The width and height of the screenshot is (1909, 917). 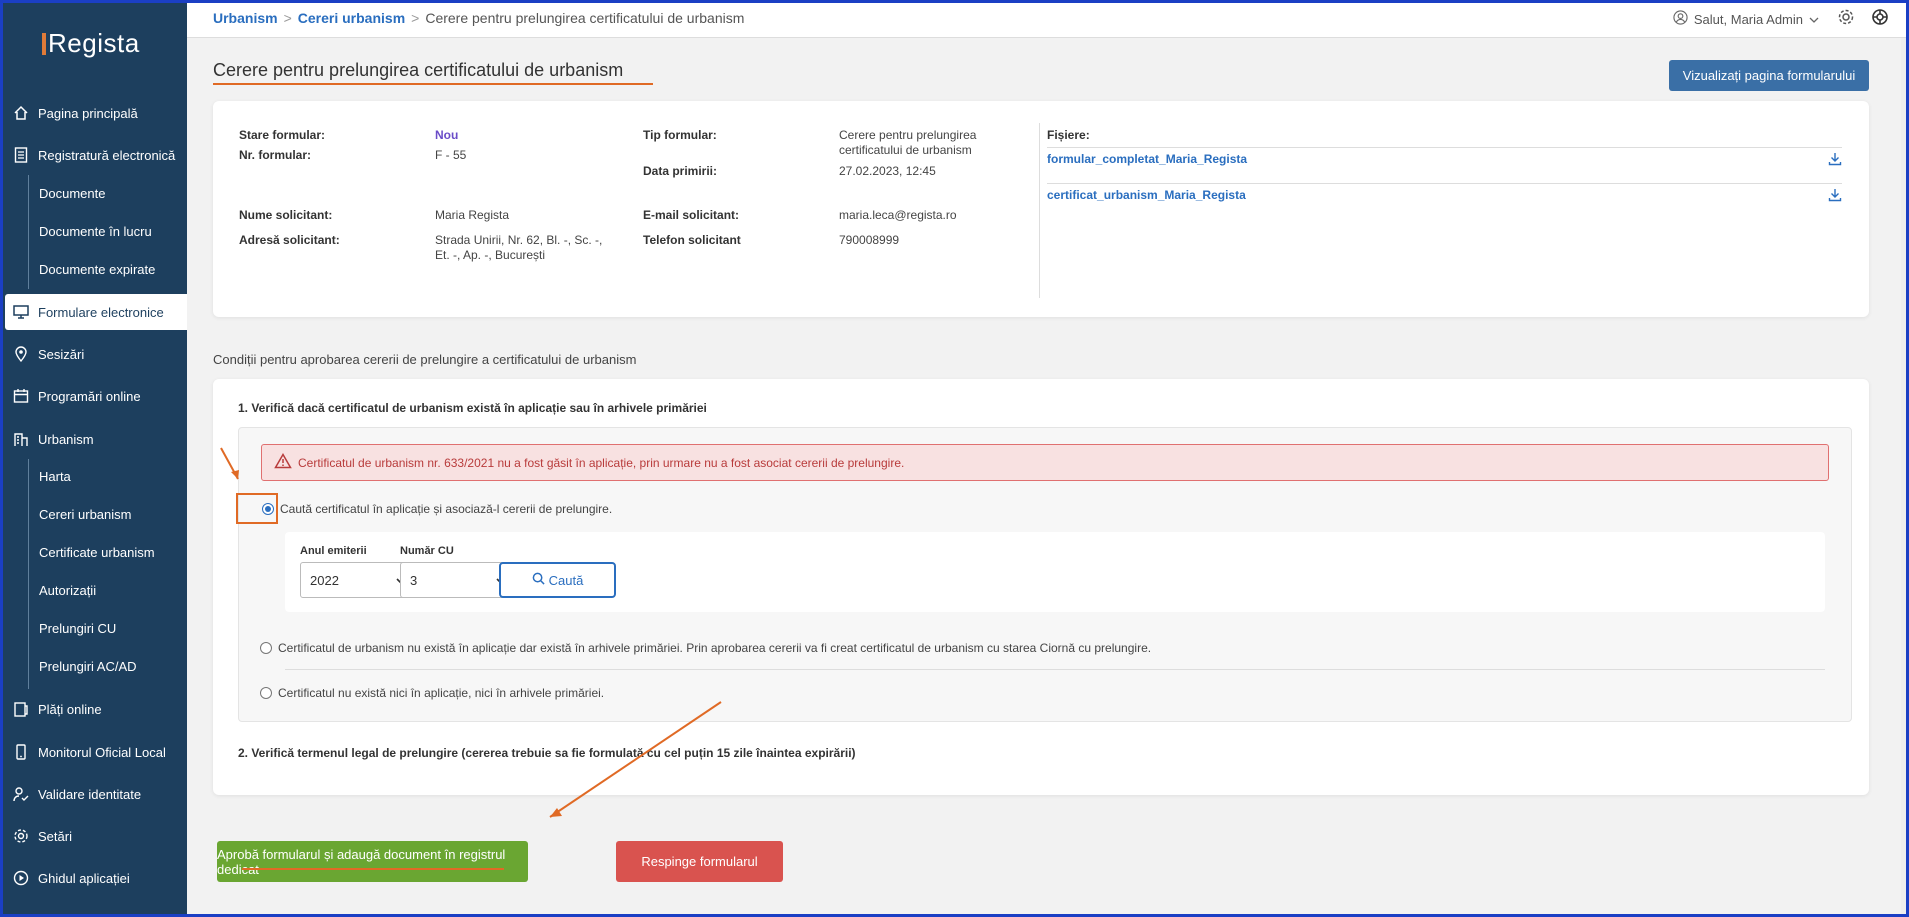 I want to click on telefon-value: 790008999, so click(x=869, y=240).